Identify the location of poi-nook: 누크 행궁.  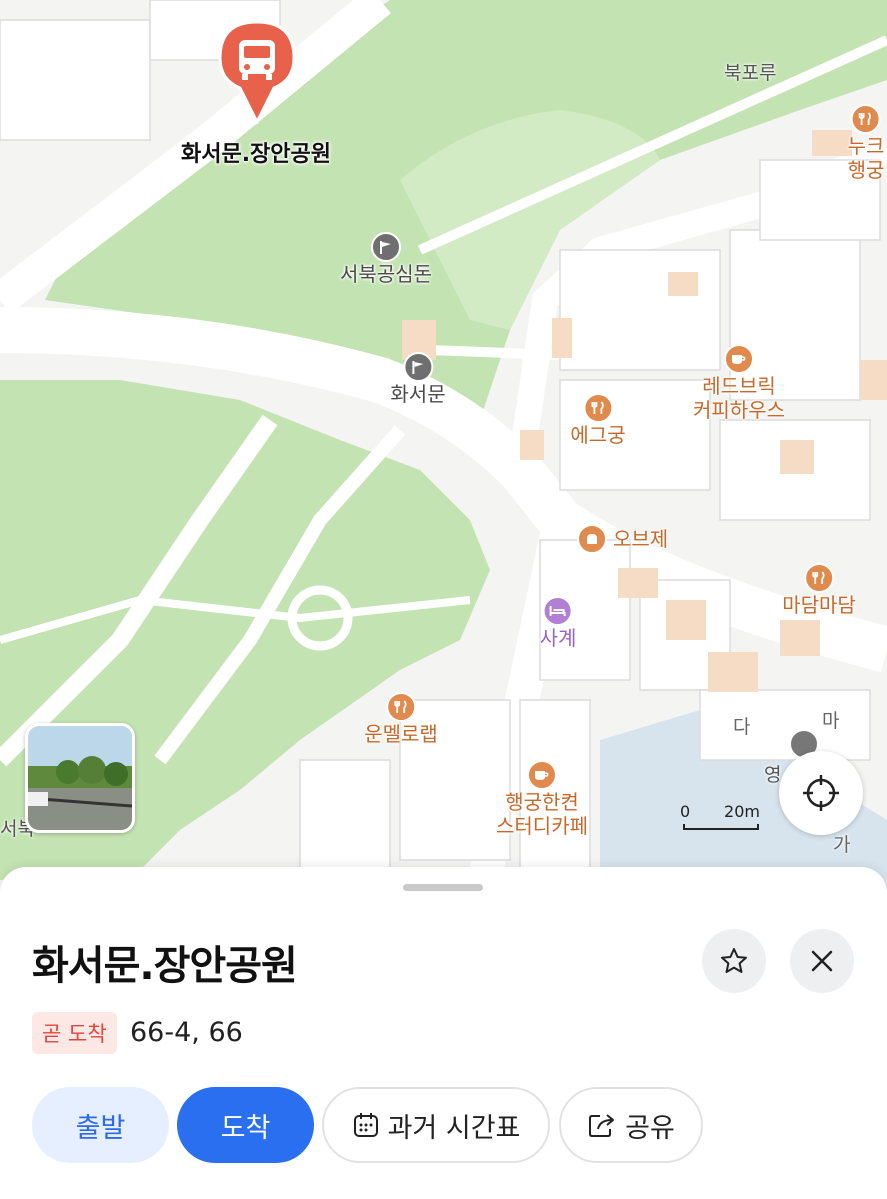
(866, 143).